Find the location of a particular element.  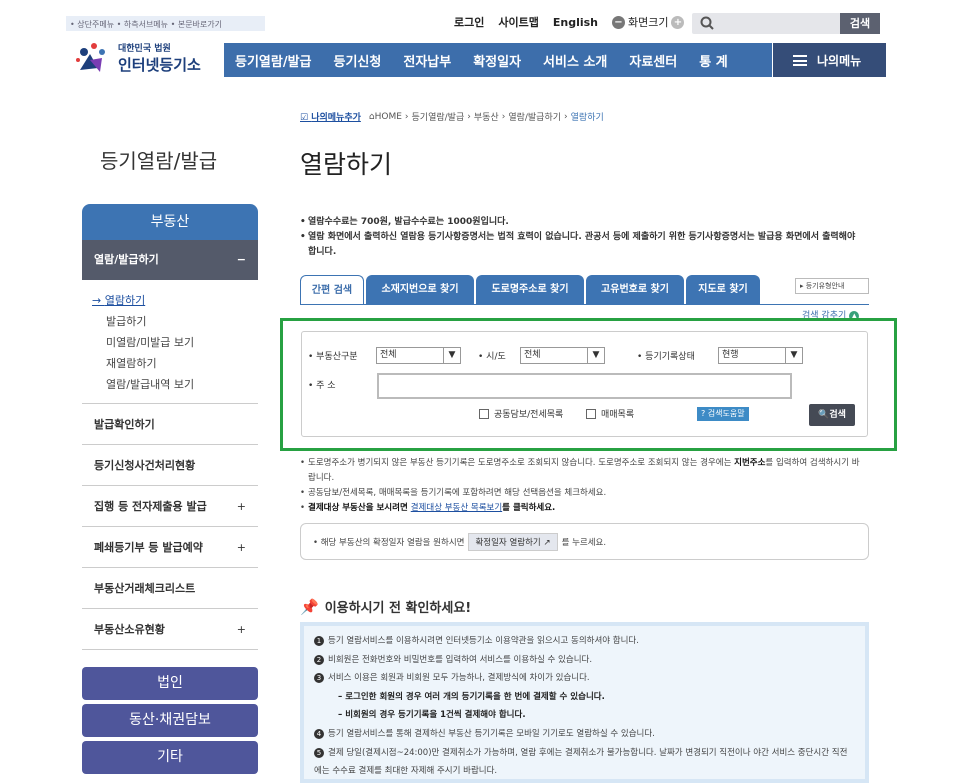

breadcrumb-home: HOME is located at coordinates (388, 117).